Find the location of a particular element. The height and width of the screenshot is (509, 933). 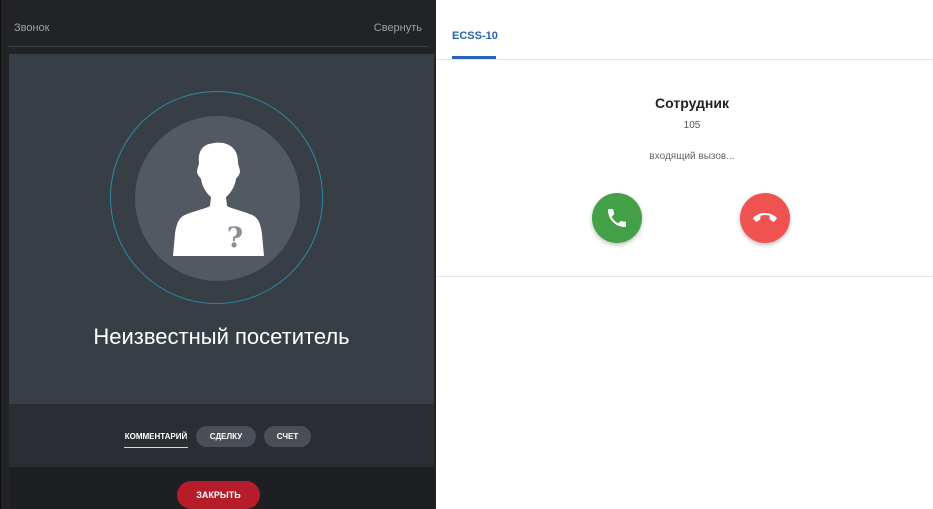

phone-accept-icon is located at coordinates (617, 218).